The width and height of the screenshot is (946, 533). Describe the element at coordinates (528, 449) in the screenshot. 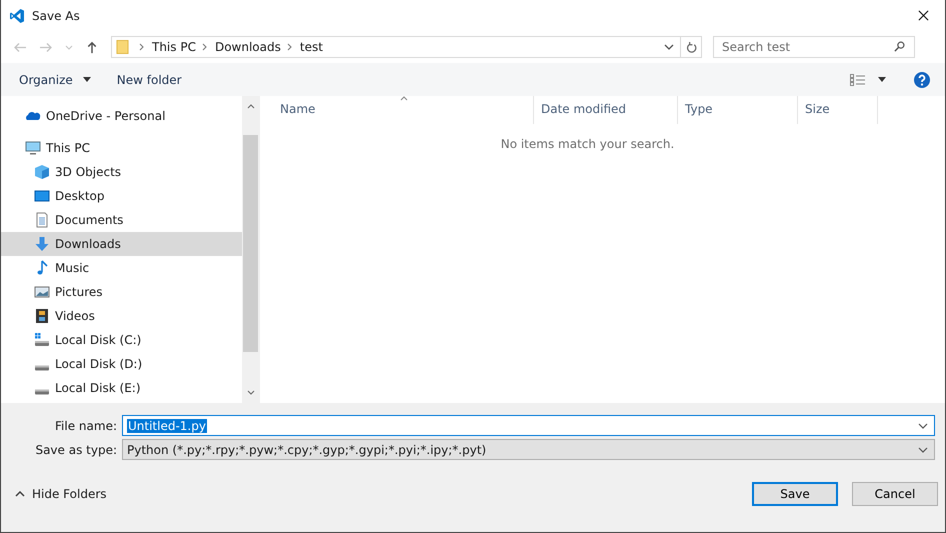

I see `file-type-dropdown: Python (*.py;*.rpy;*.pyw;*.cpy;*.gyp;*.gypi;*.pyi;*.ipy;*.pyt)` at that location.